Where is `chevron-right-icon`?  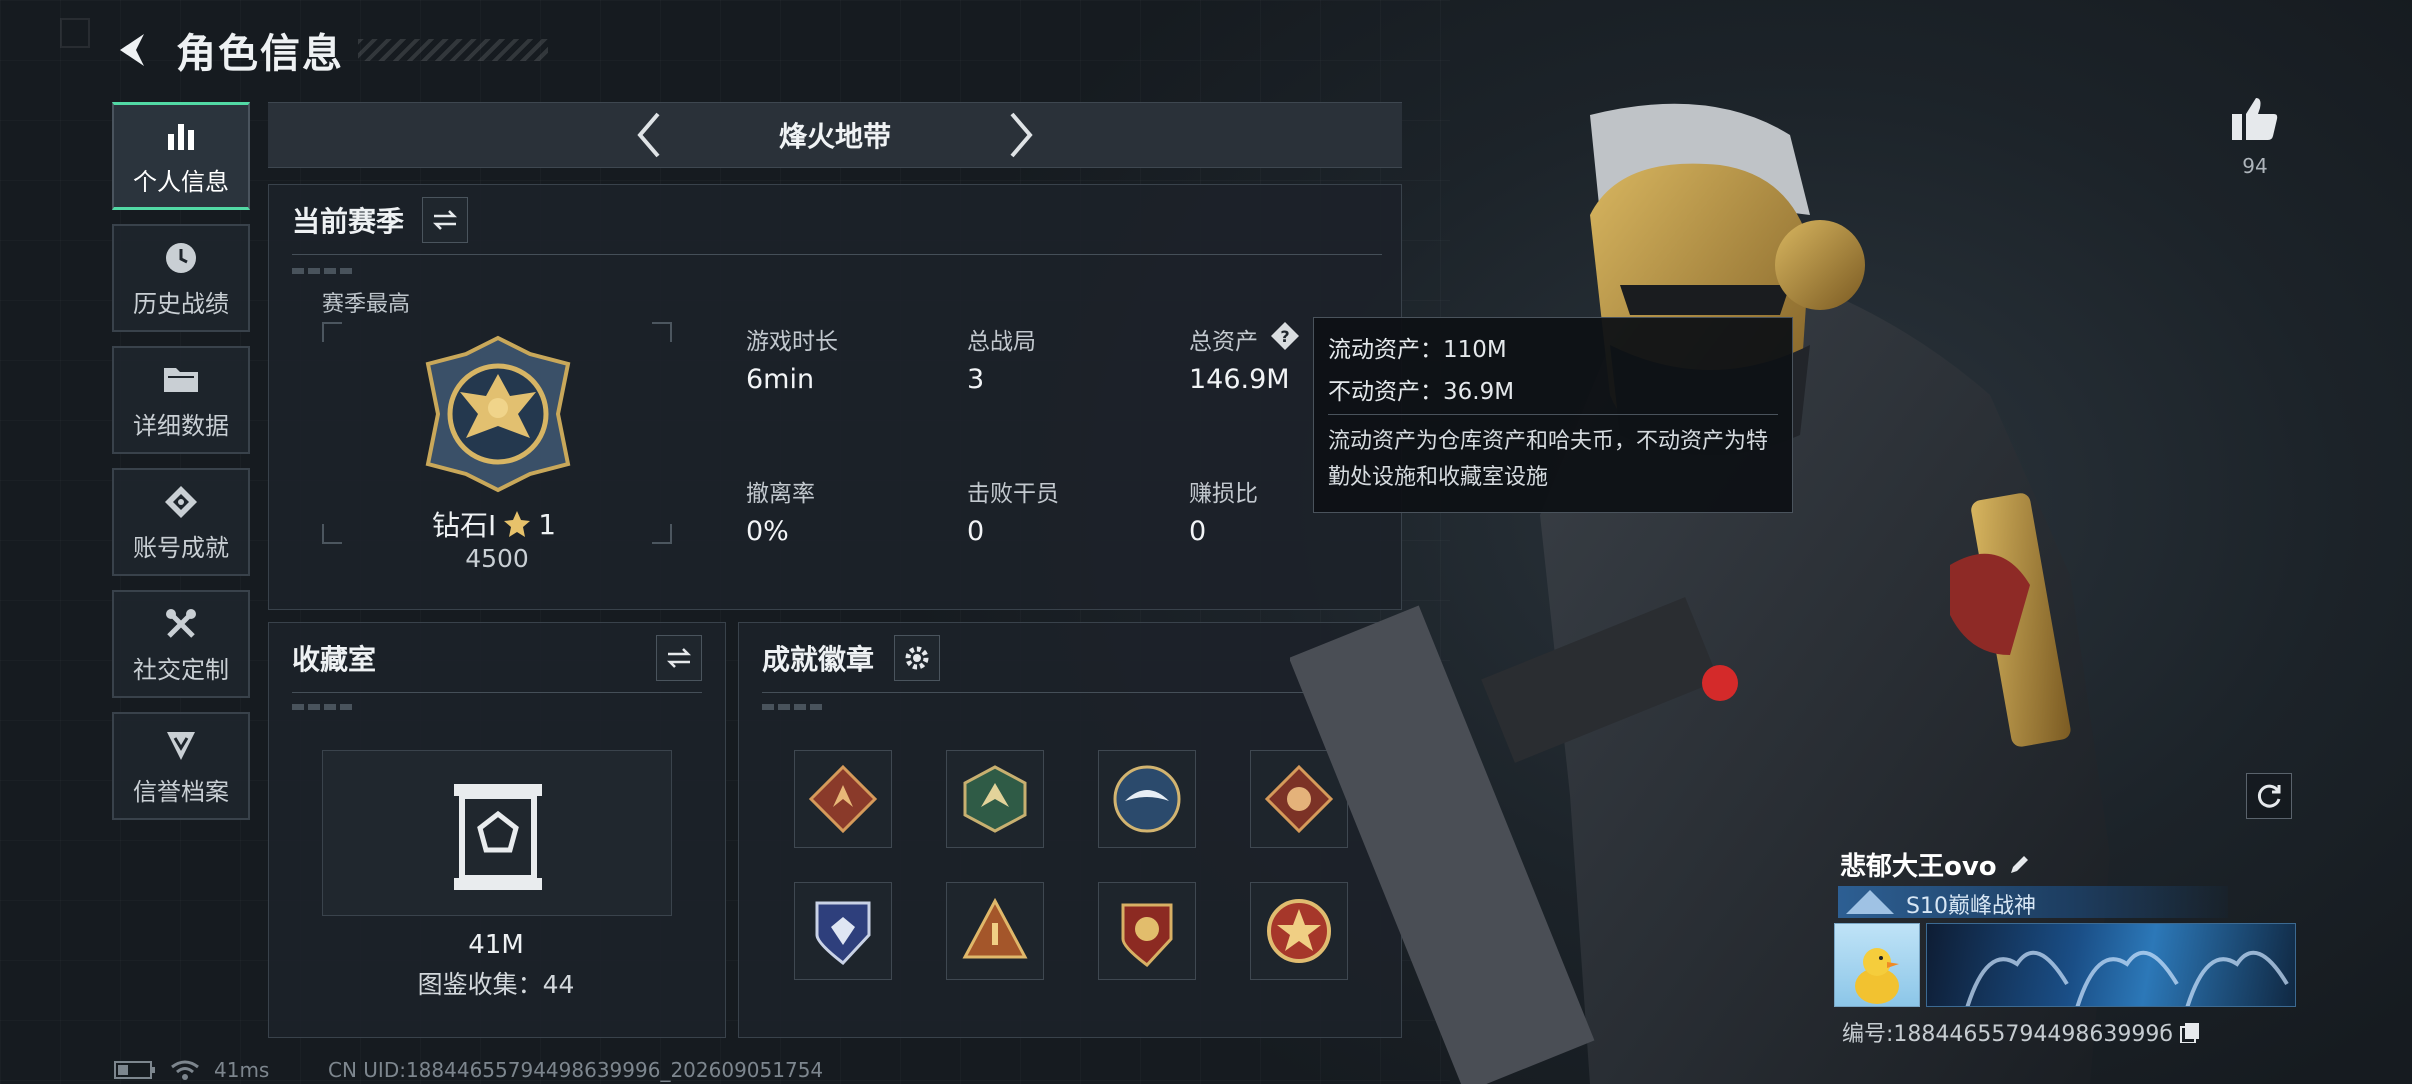
chevron-right-icon is located at coordinates (1021, 135).